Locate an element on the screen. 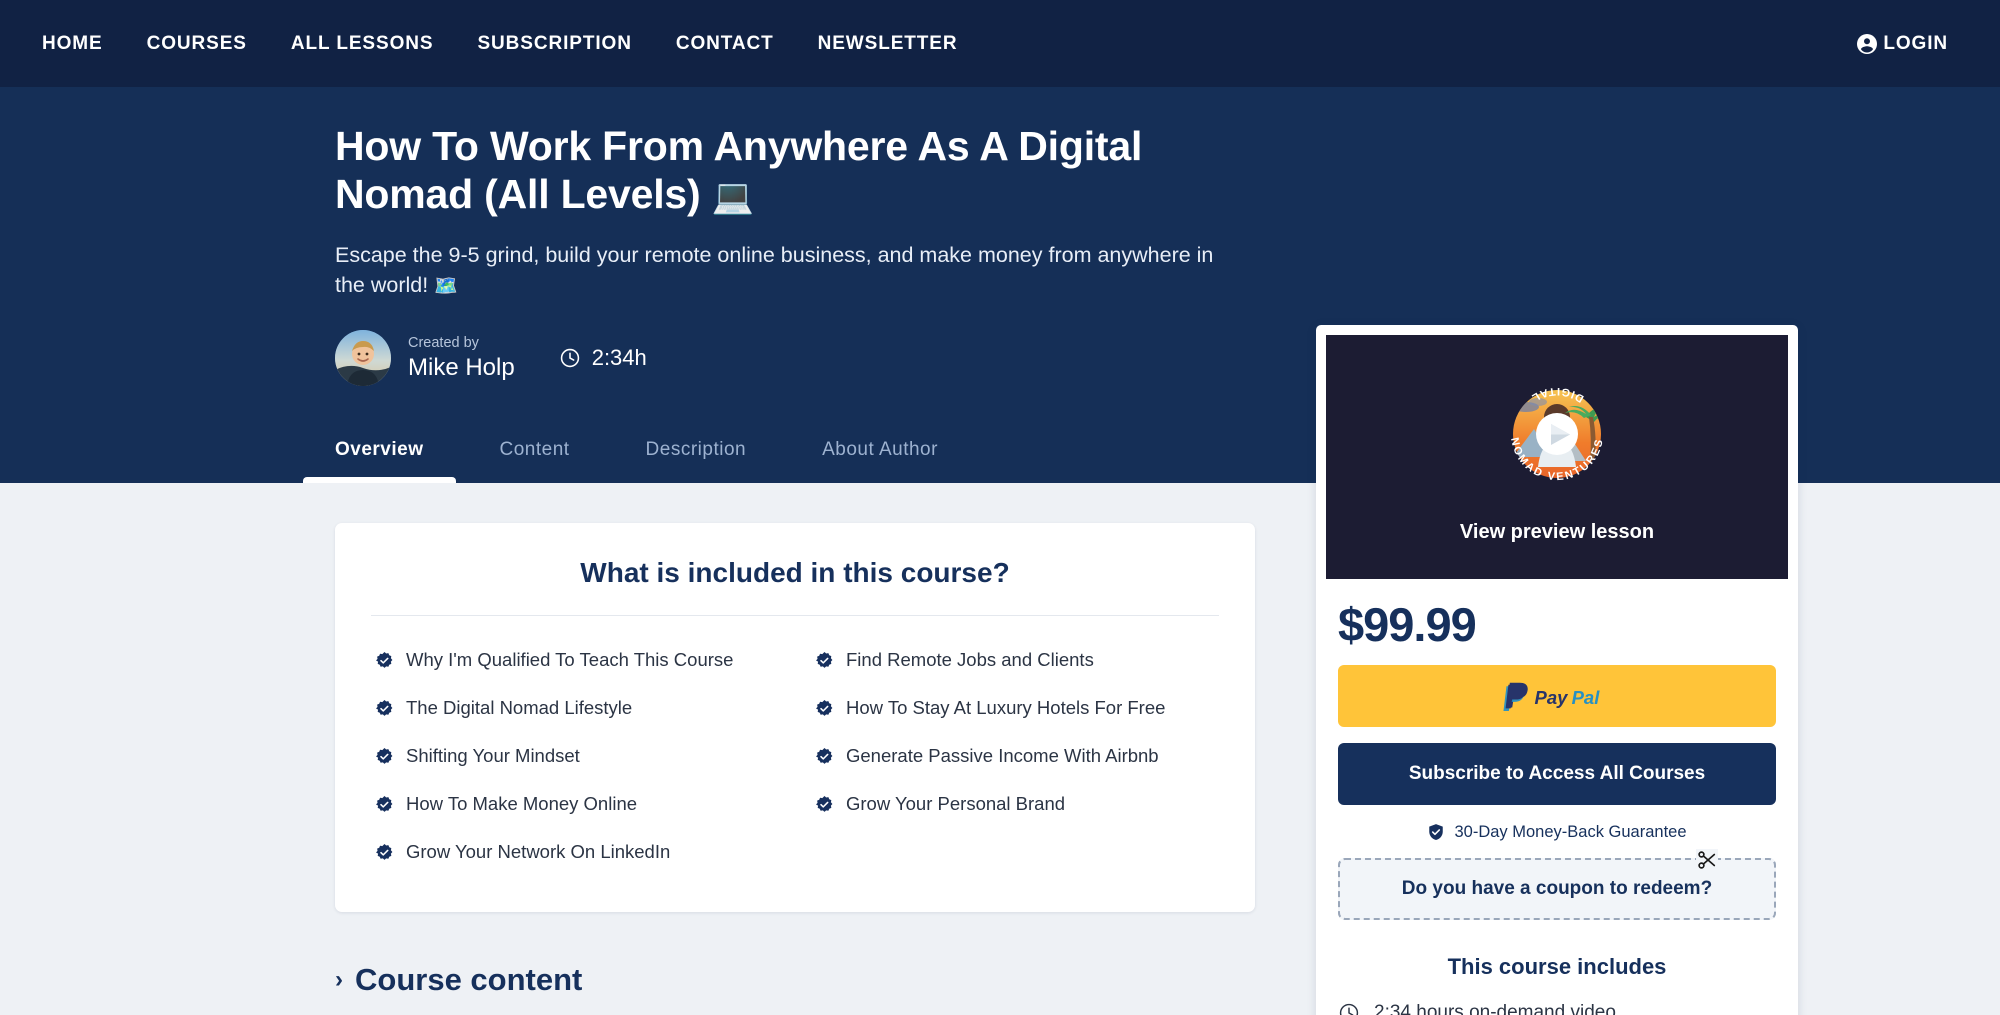 This screenshot has width=2000, height=1015. paypal-button: Pay Pal is located at coordinates (1557, 695).